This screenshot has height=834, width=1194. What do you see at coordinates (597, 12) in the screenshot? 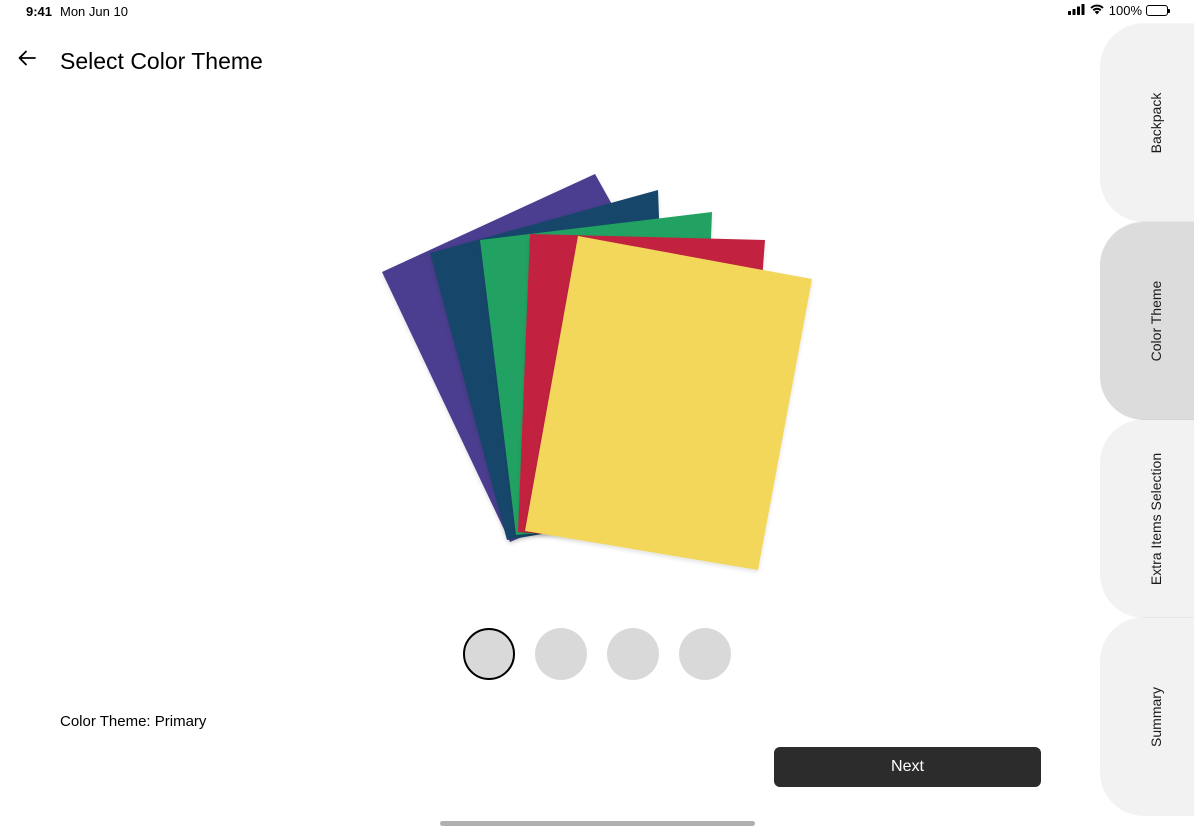
I see `status-bar: 9:41 Mon Jun 10 100%` at bounding box center [597, 12].